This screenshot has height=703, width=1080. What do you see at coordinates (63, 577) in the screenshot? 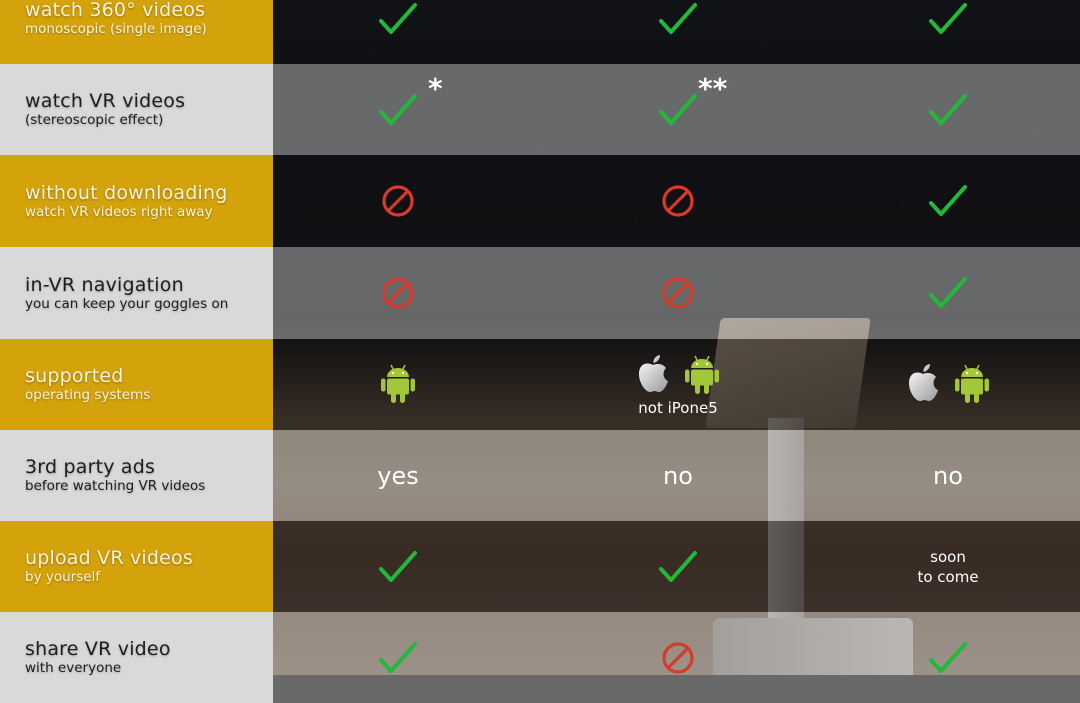
I see `feature-subtitle: by yourself` at bounding box center [63, 577].